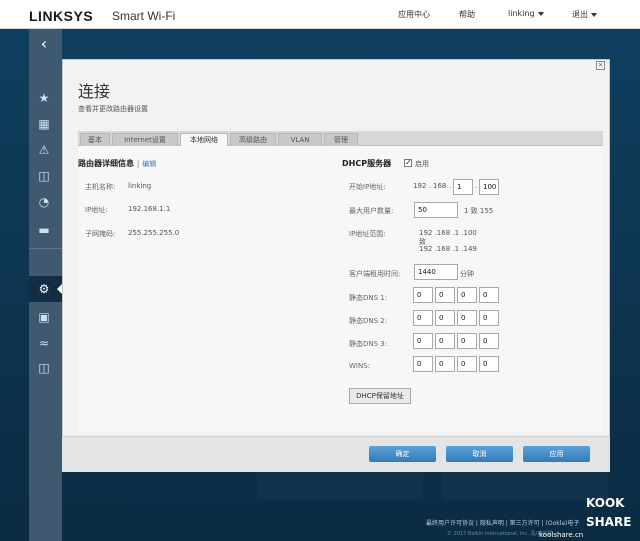 This screenshot has width=640, height=541. I want to click on dns1-octet-1-input: 0, so click(423, 295).